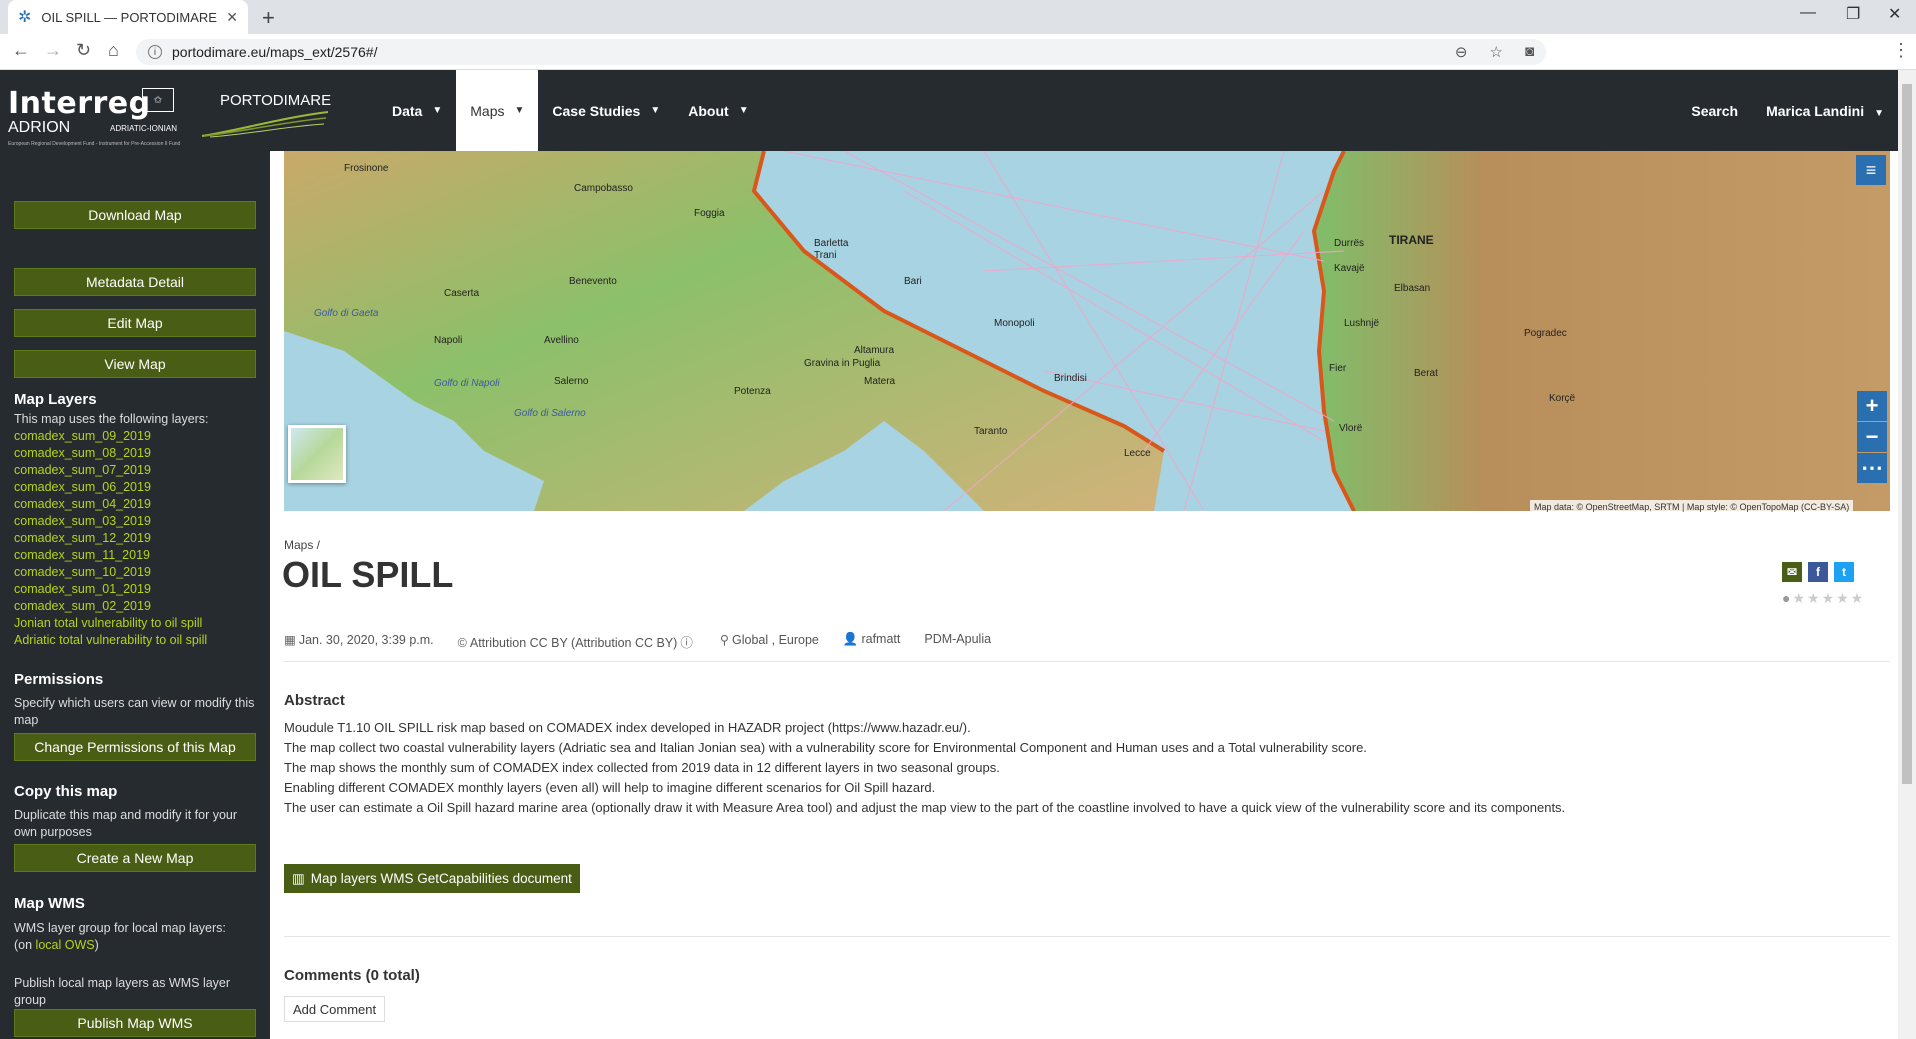 The image size is (1916, 1039). Describe the element at coordinates (1495, 52) in the screenshot. I see `bookmark-star-icon: ☆` at that location.